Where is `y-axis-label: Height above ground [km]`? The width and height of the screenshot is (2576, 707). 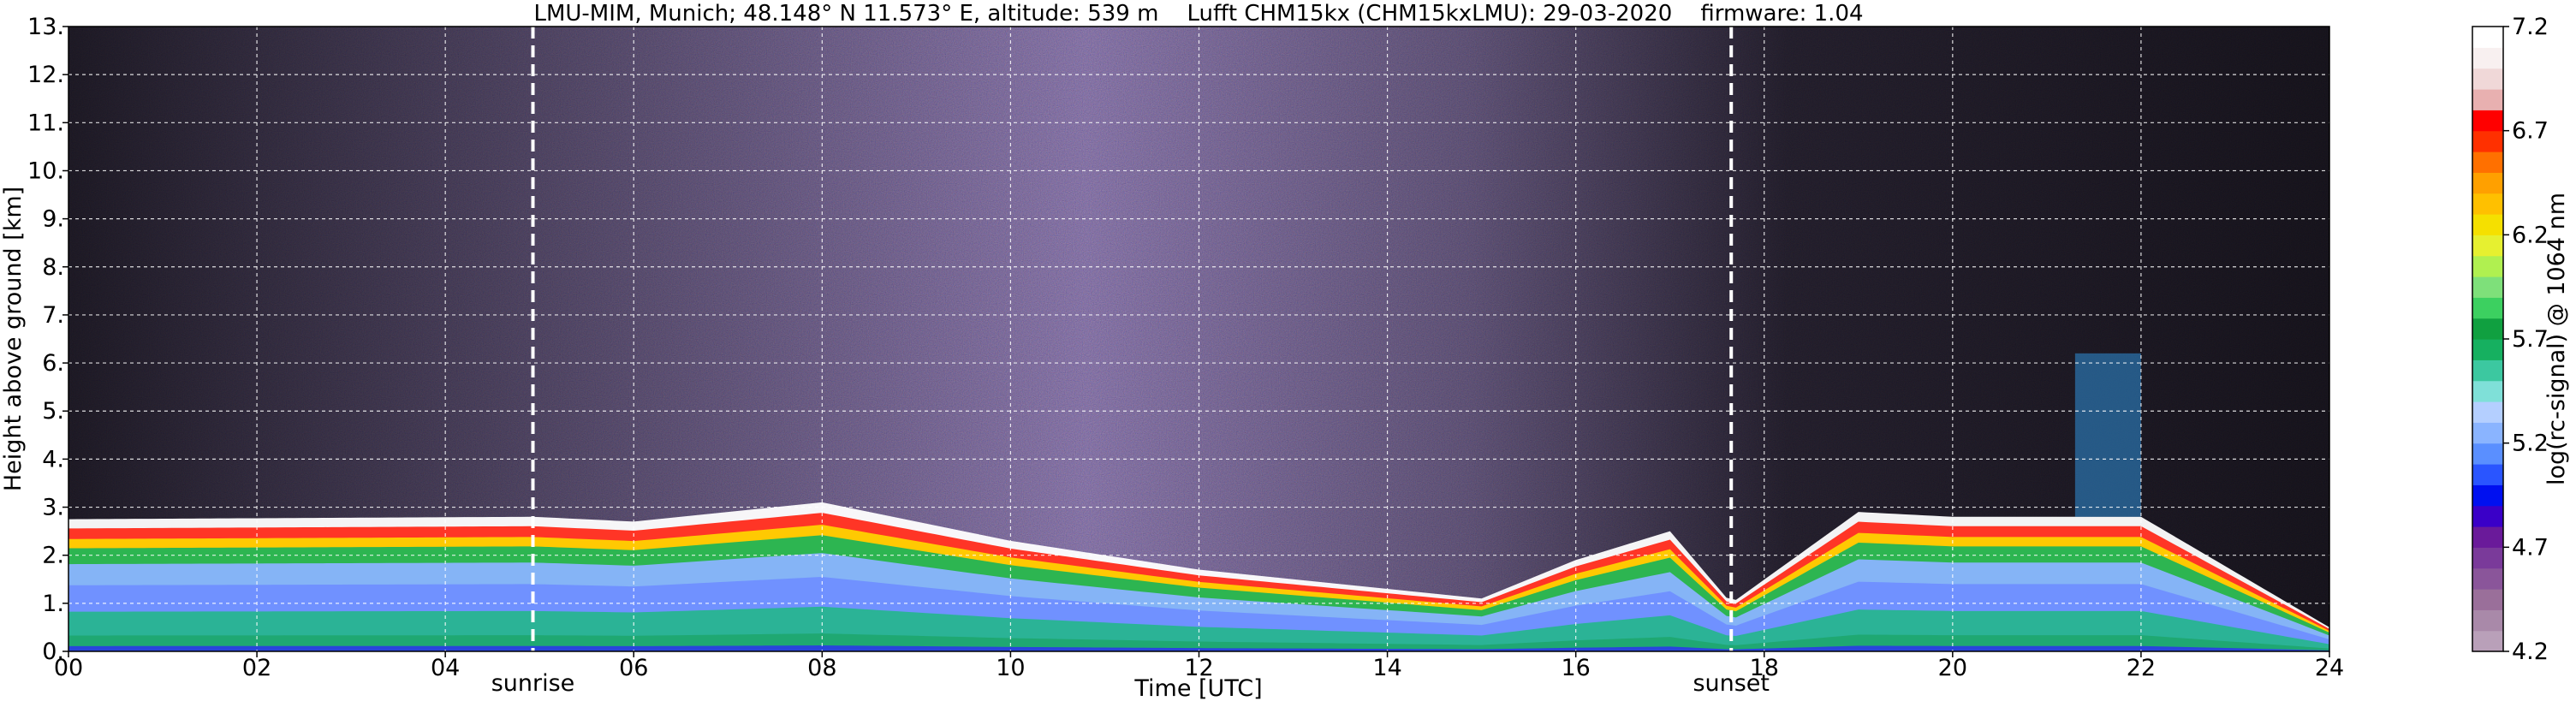 y-axis-label: Height above ground [km] is located at coordinates (14, 339).